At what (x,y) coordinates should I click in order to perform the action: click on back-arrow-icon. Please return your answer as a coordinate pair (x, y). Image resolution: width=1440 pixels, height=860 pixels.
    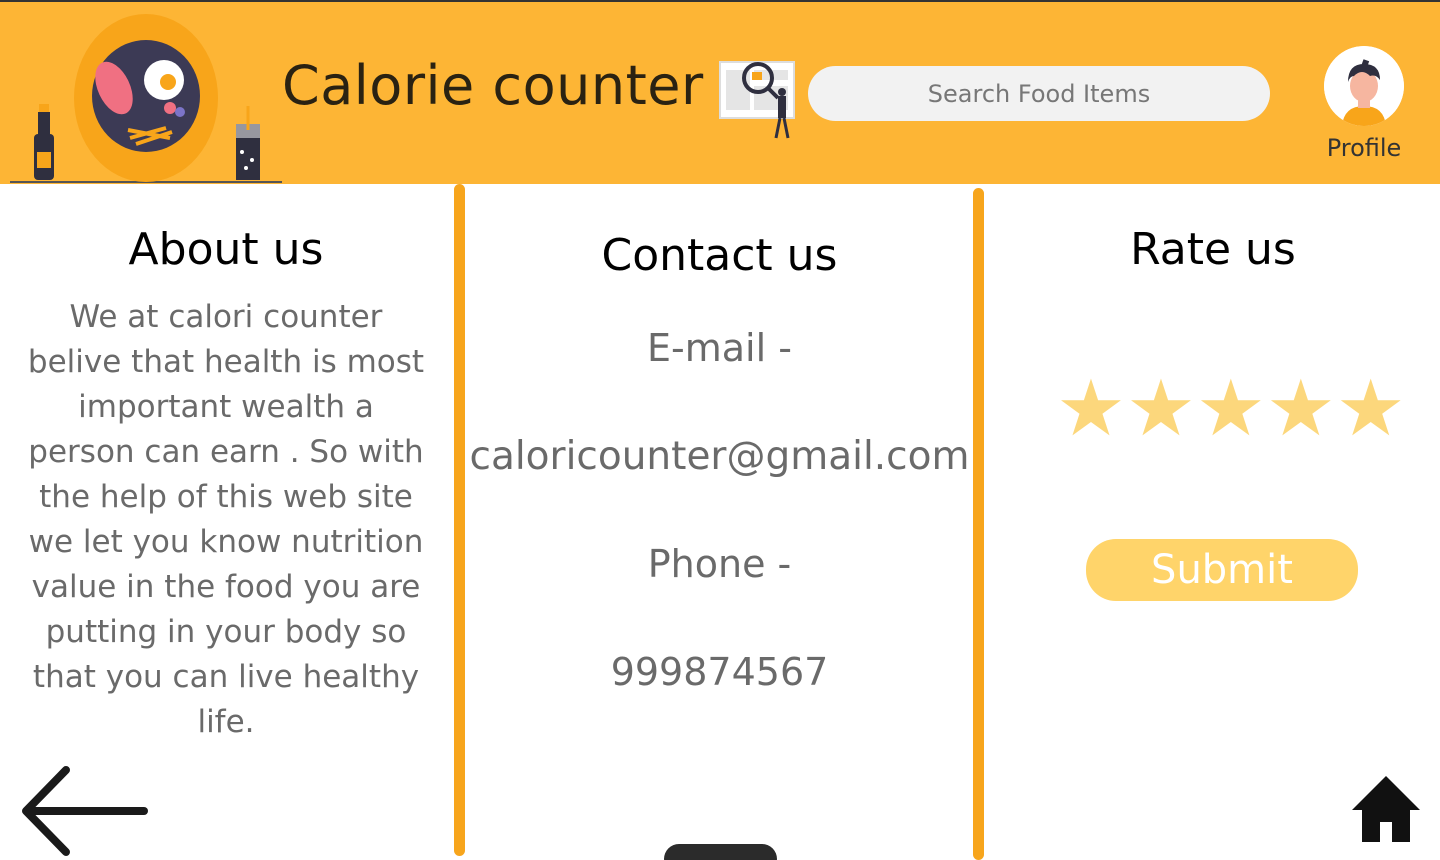
    Looking at the image, I should click on (85, 811).